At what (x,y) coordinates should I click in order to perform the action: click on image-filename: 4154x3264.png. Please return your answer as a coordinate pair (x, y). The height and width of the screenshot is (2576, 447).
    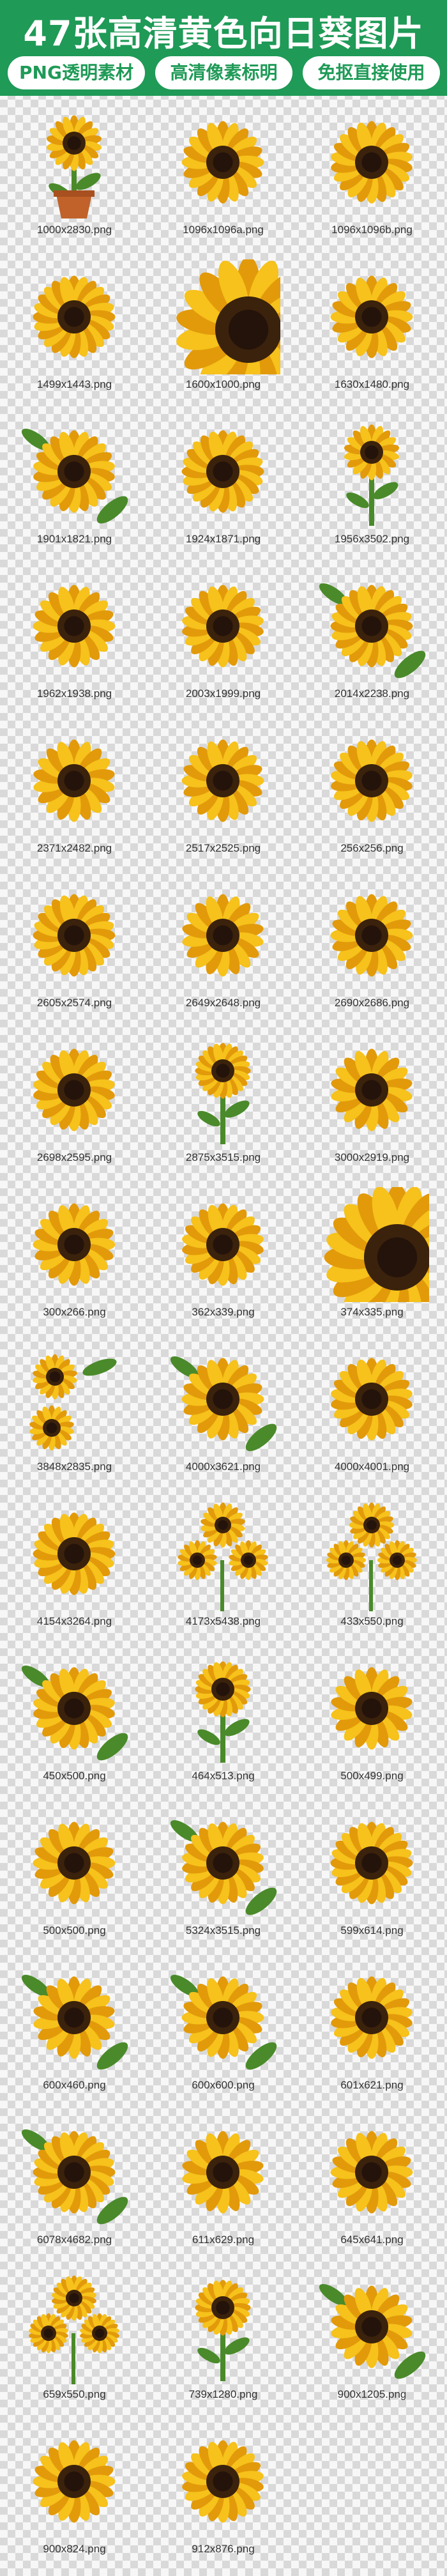
    Looking at the image, I should click on (74, 1621).